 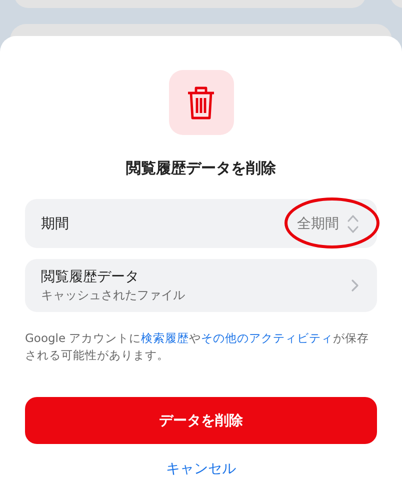 What do you see at coordinates (201, 420) in the screenshot?
I see `delete-data-button: データを削除` at bounding box center [201, 420].